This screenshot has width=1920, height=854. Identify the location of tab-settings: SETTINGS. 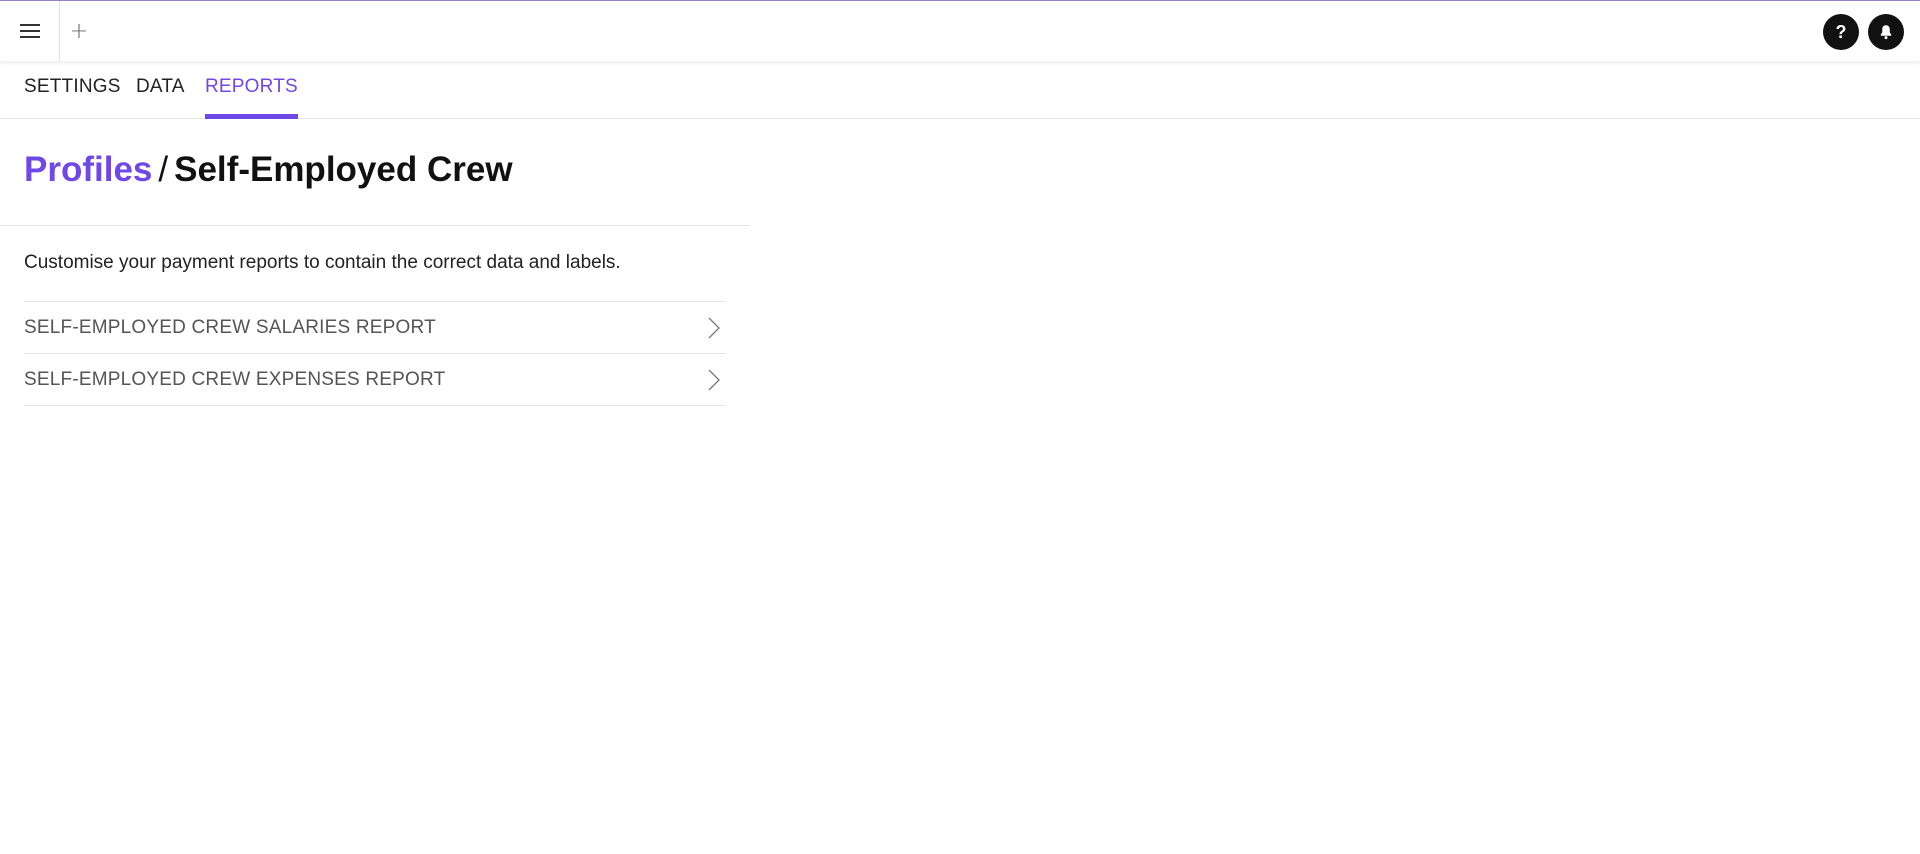
(72, 90).